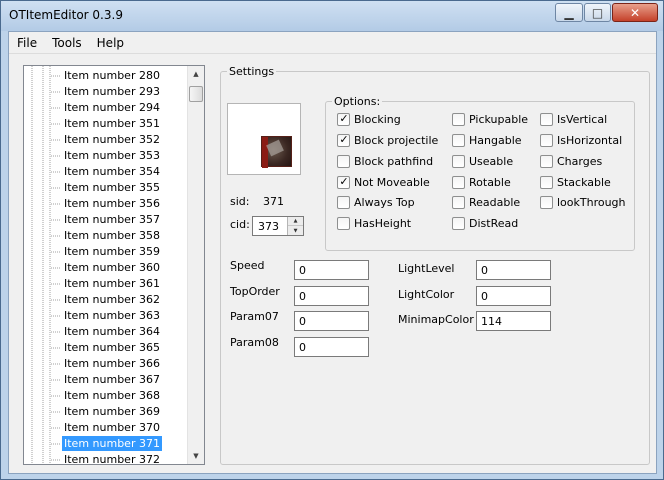 This screenshot has width=664, height=480. What do you see at coordinates (582, 119) in the screenshot?
I see `option-label: IsVertical` at bounding box center [582, 119].